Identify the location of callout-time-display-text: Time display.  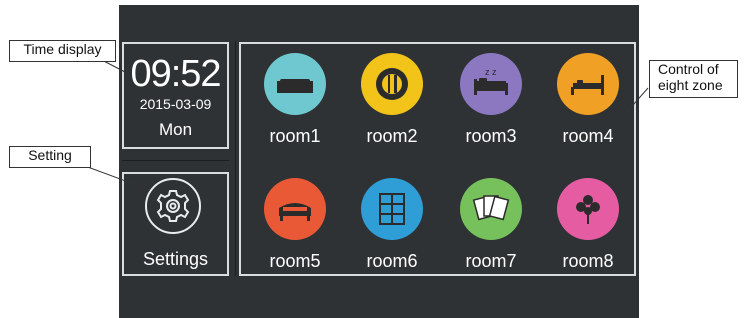
(62, 49).